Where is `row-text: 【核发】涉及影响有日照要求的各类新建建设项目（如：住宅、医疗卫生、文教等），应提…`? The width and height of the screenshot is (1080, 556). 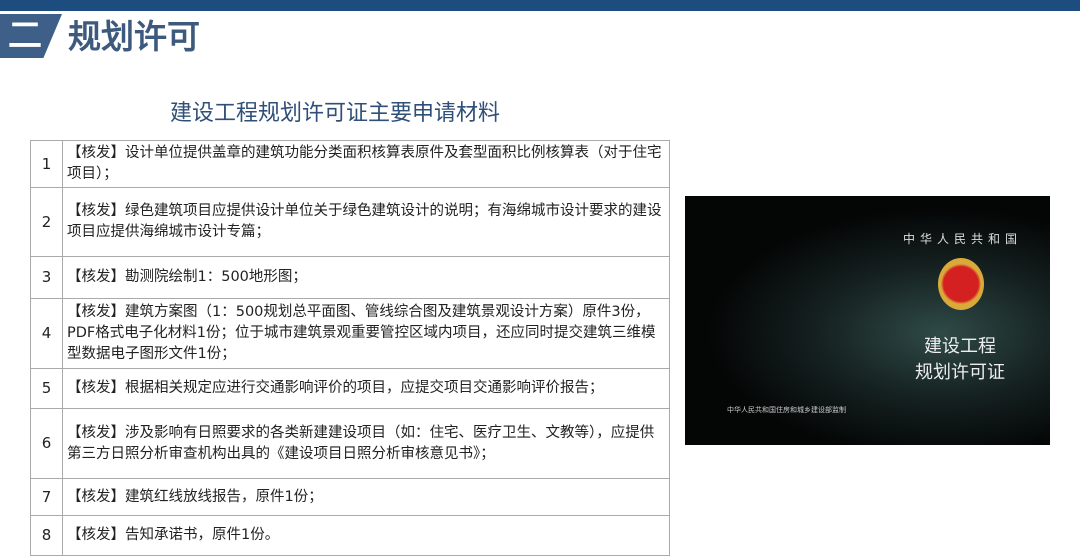
row-text: 【核发】涉及影响有日照要求的各类新建建设项目（如：住宅、医疗卫生、文教等），应提… is located at coordinates (366, 443).